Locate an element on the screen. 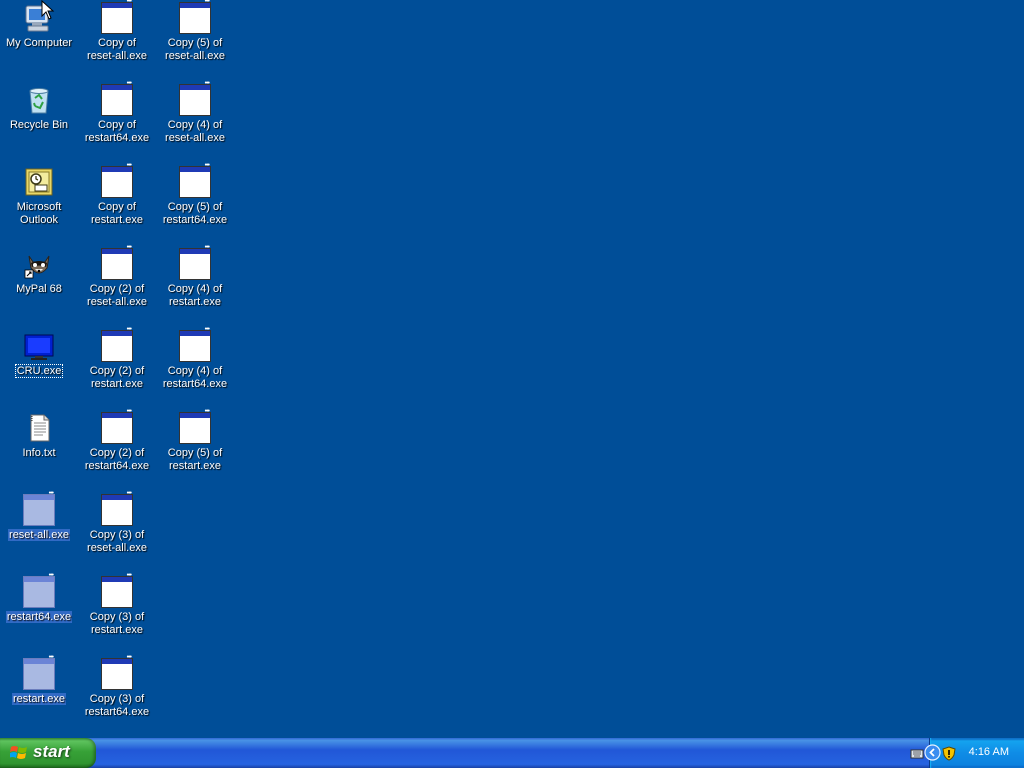 Image resolution: width=1024 pixels, height=768 pixels. mypal-item: MyPal 68 is located at coordinates (39, 286).